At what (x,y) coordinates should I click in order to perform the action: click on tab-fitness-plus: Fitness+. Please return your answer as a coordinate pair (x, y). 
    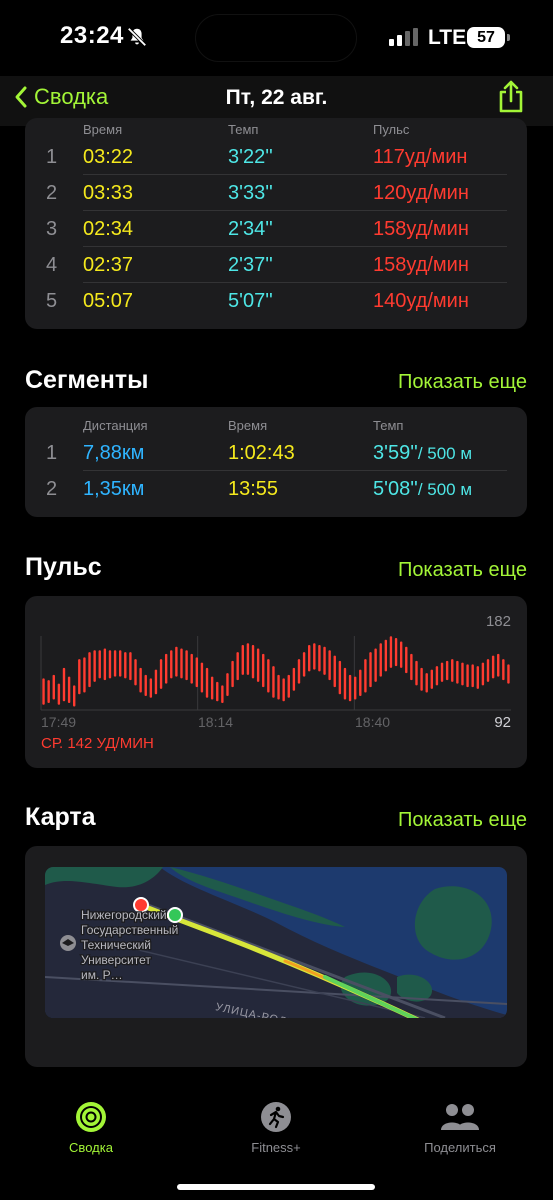
    Looking at the image, I should click on (276, 1127).